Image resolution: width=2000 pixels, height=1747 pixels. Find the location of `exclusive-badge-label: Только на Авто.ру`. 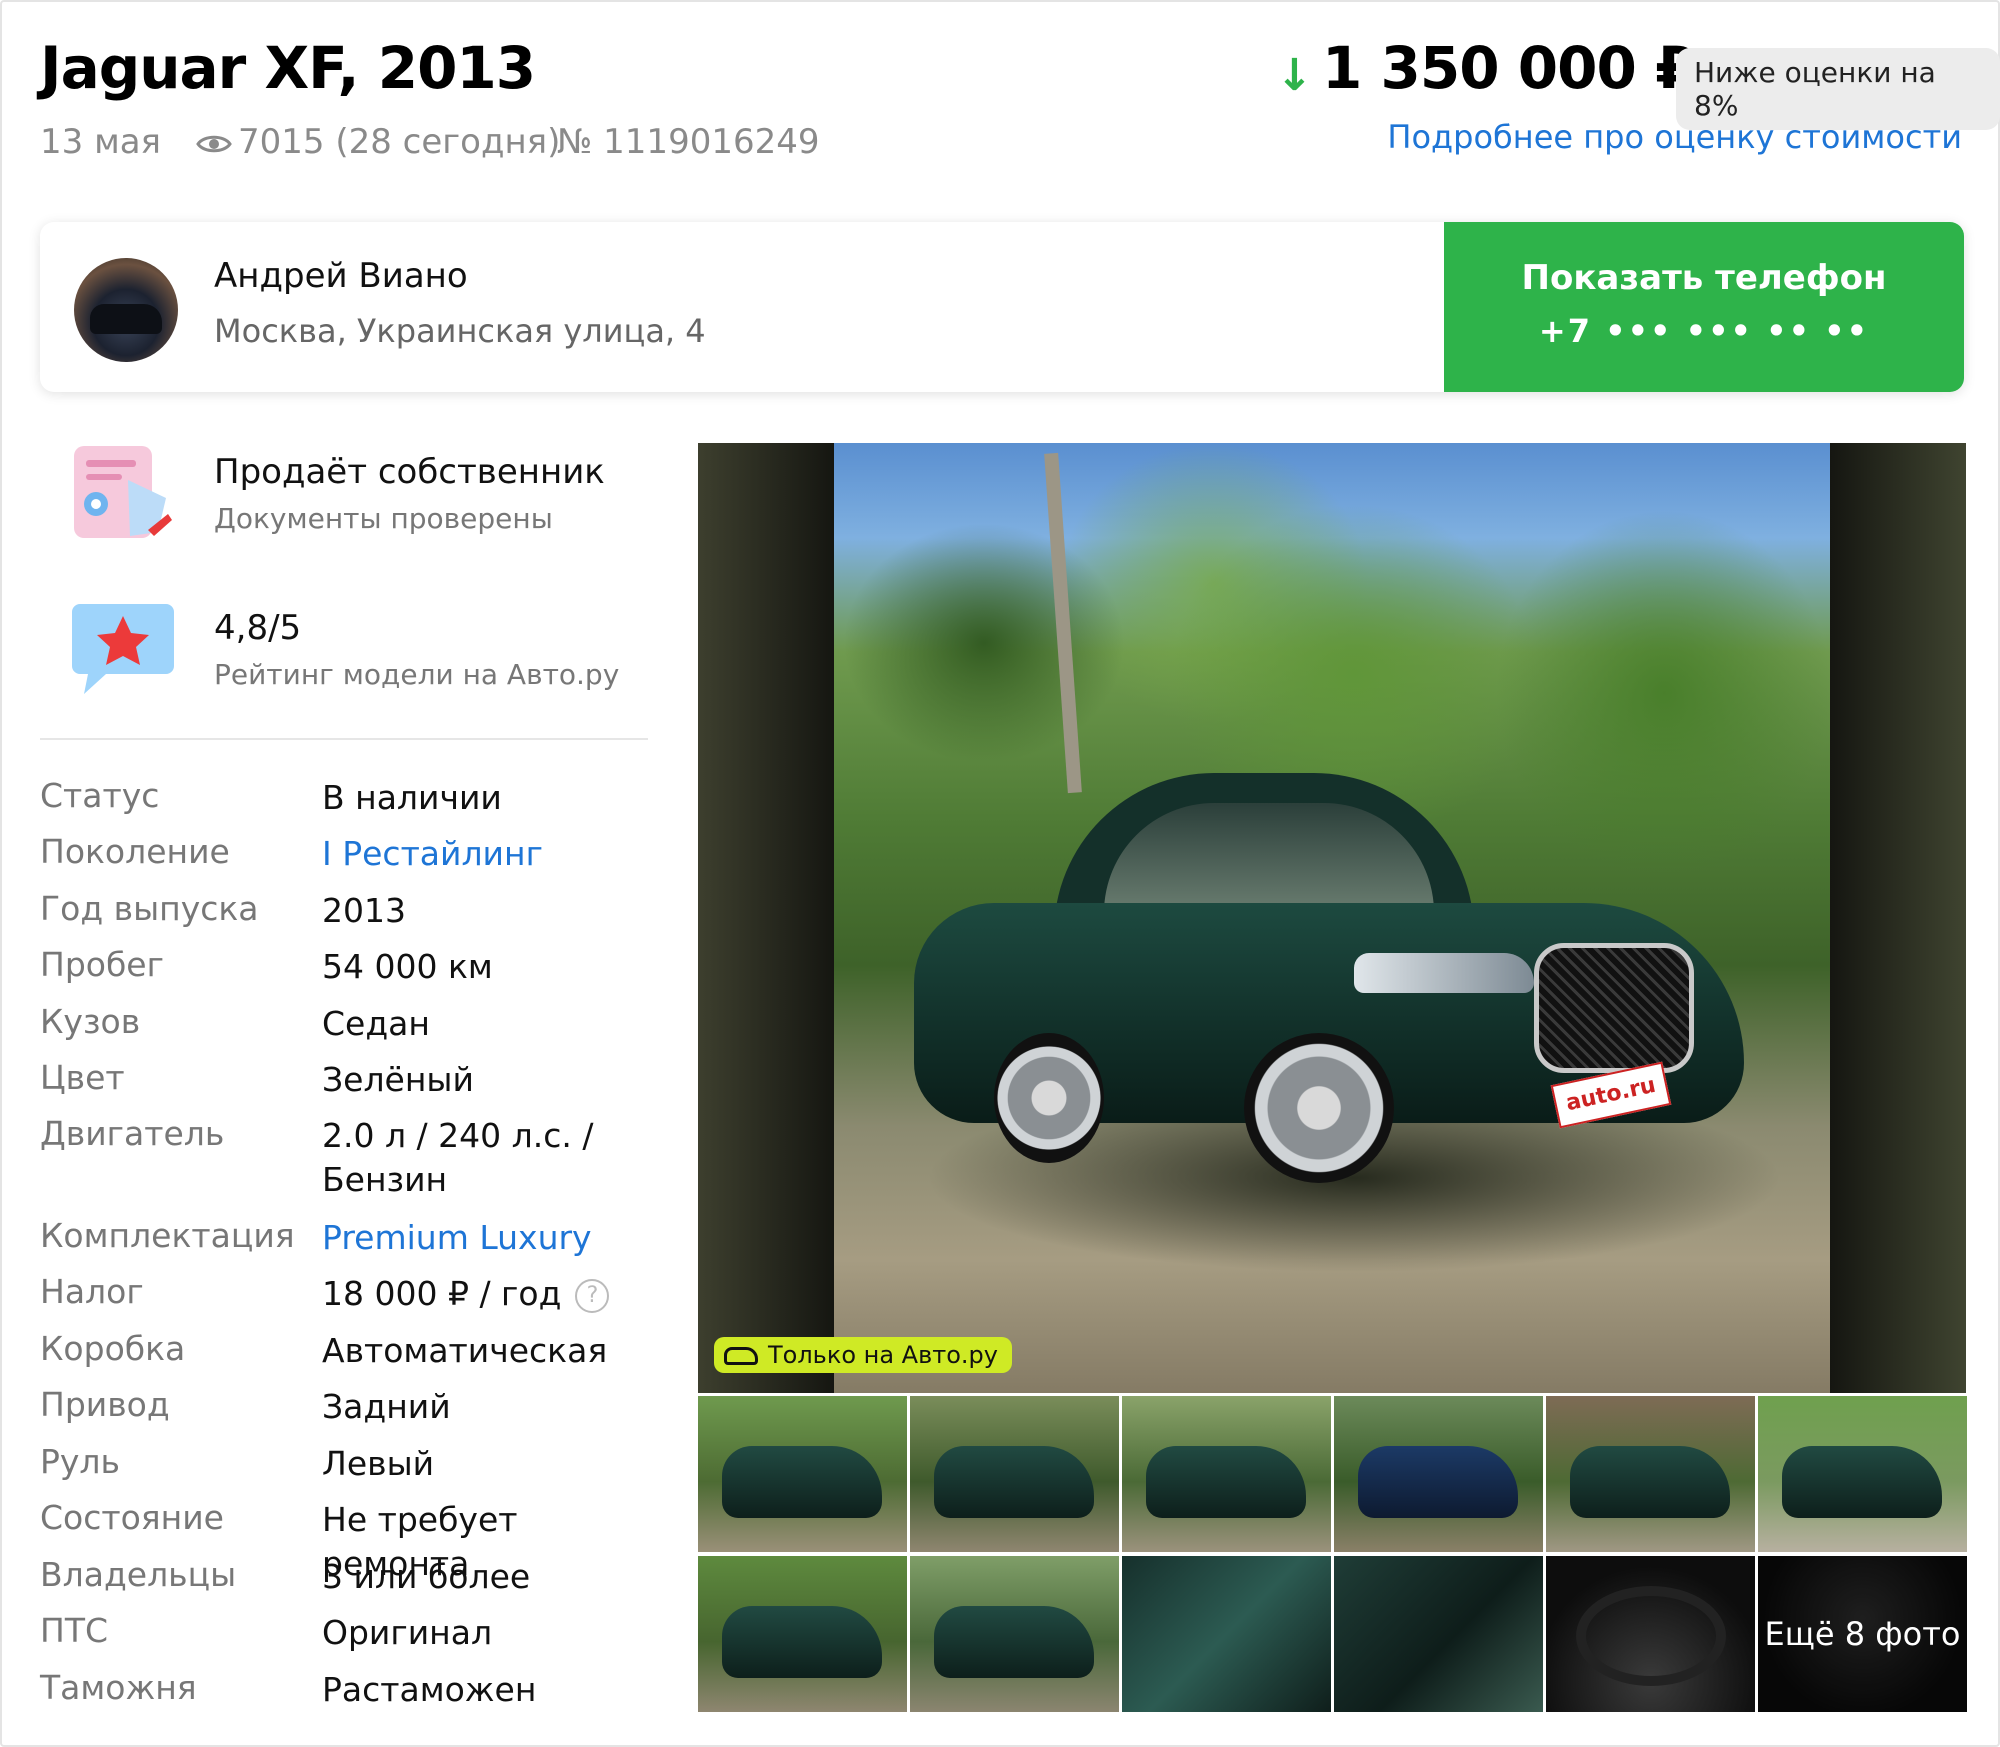

exclusive-badge-label: Только на Авто.ру is located at coordinates (883, 1355).